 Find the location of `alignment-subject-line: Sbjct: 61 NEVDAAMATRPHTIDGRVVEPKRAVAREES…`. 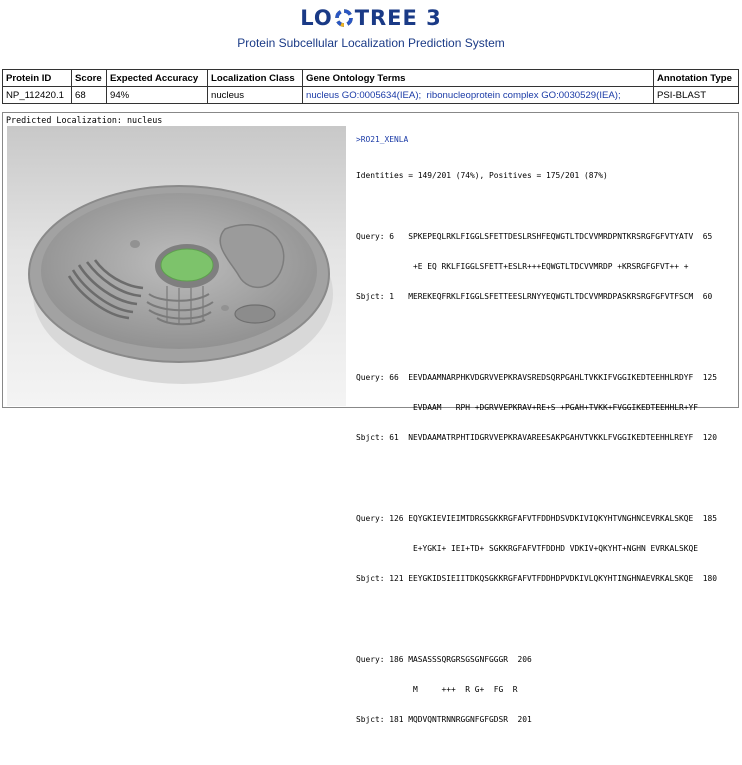

alignment-subject-line: Sbjct: 61 NEVDAAMATRPHTIDGRVVEPKRAVAREES… is located at coordinates (537, 437).